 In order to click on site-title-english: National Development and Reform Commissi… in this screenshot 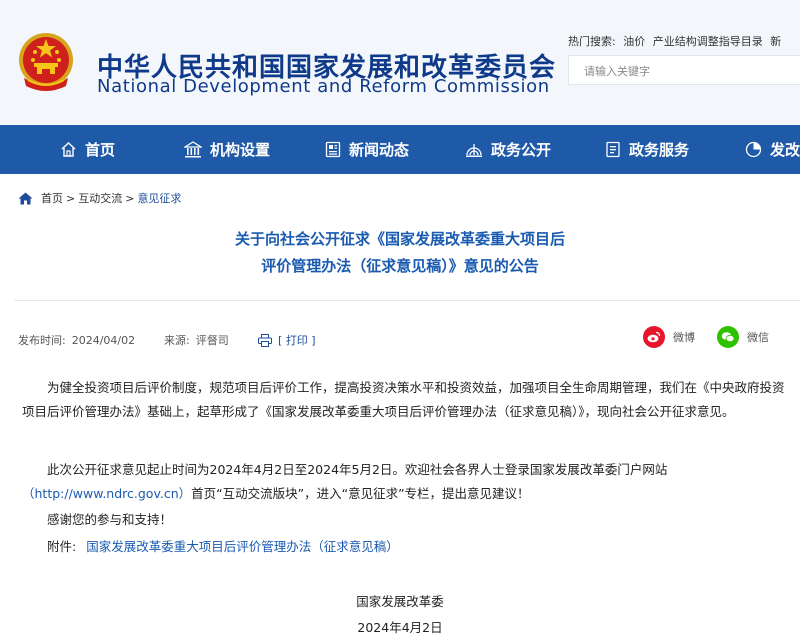, I will do `click(323, 86)`.